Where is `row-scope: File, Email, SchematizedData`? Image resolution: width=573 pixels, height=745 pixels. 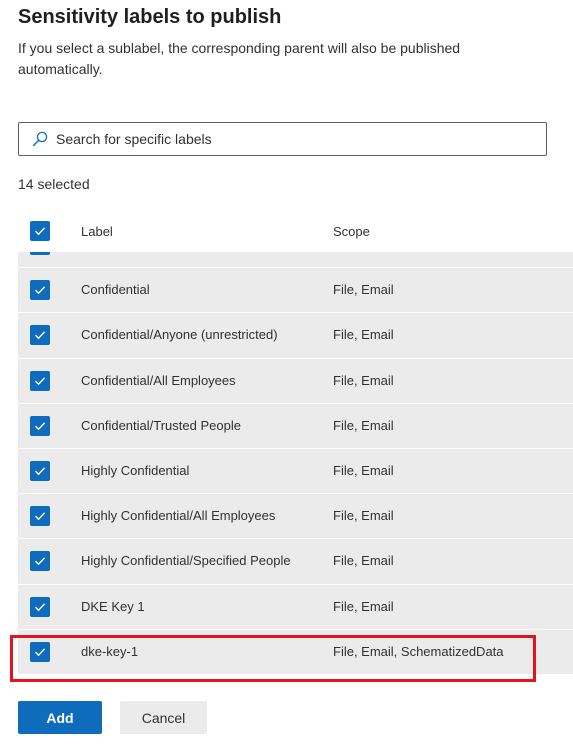
row-scope: File, Email, SchematizedData is located at coordinates (418, 651).